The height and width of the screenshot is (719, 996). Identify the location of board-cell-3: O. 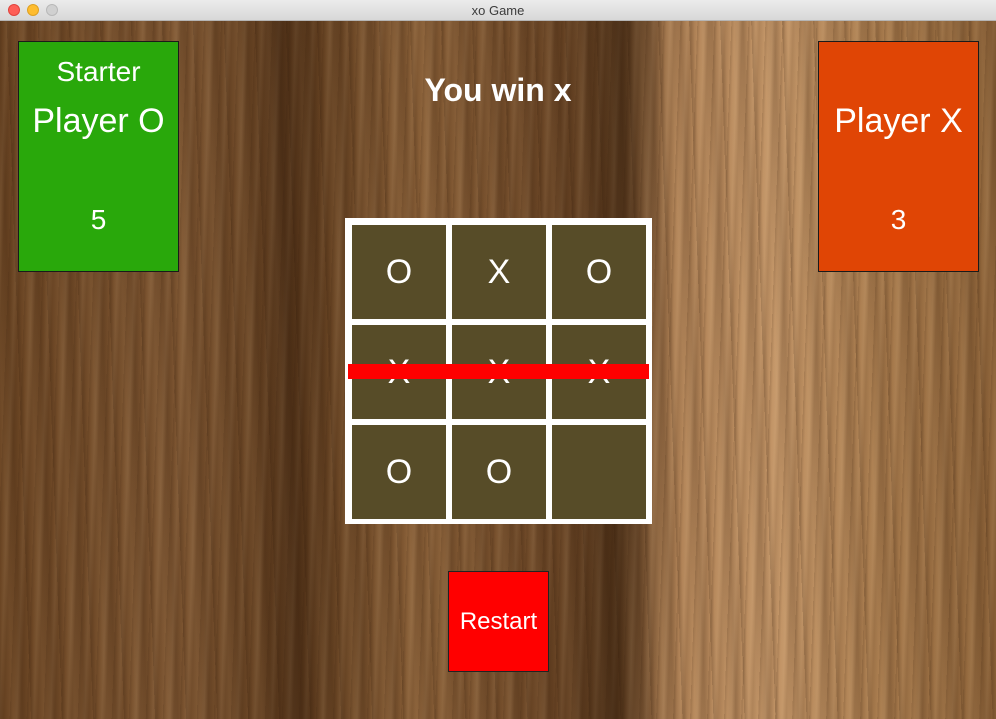
(599, 272).